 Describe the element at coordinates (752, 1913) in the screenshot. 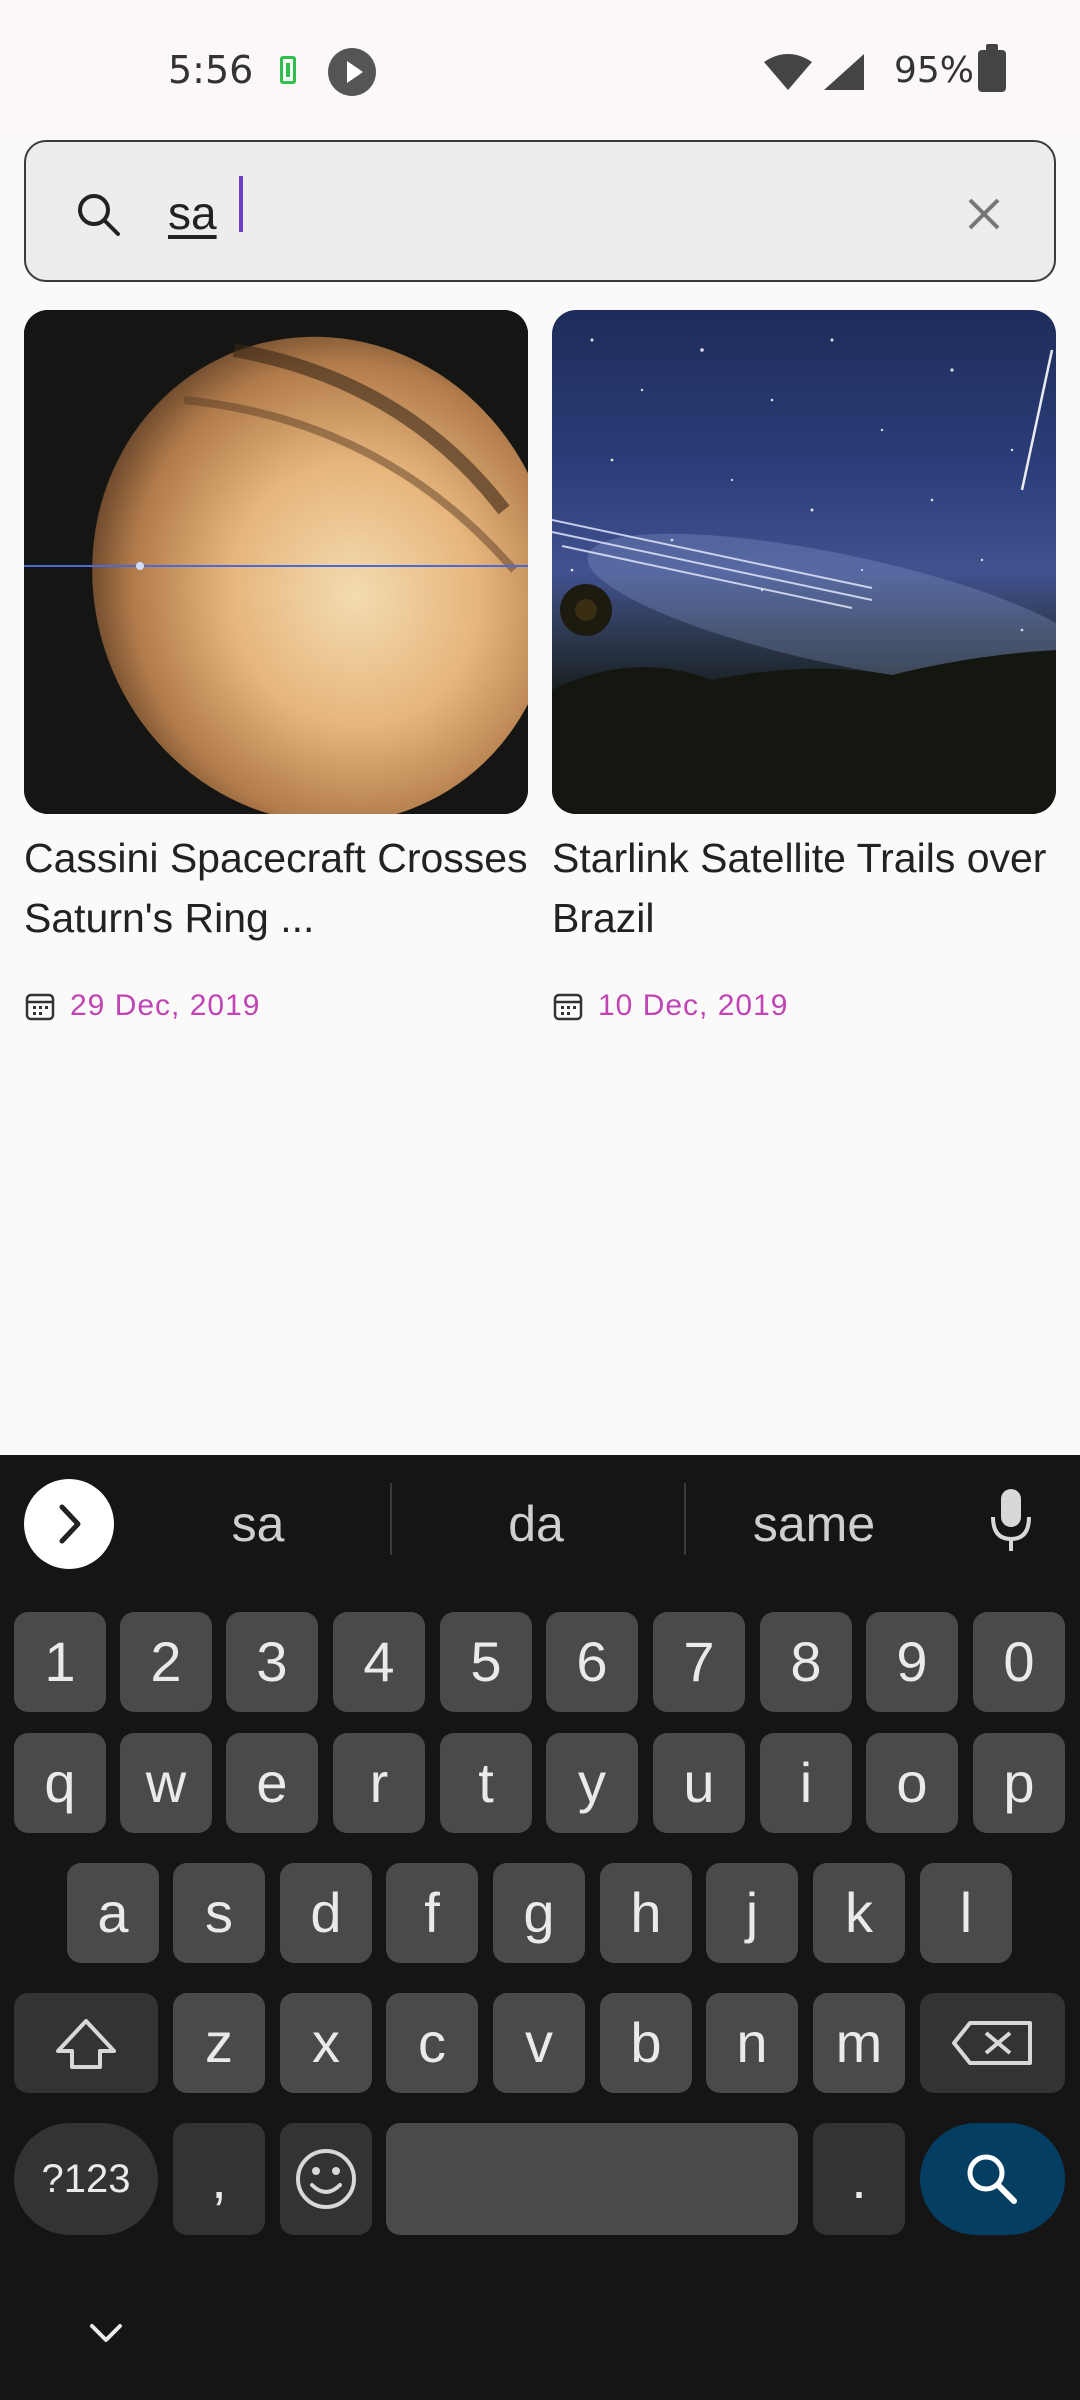

I see `key-j: j` at that location.